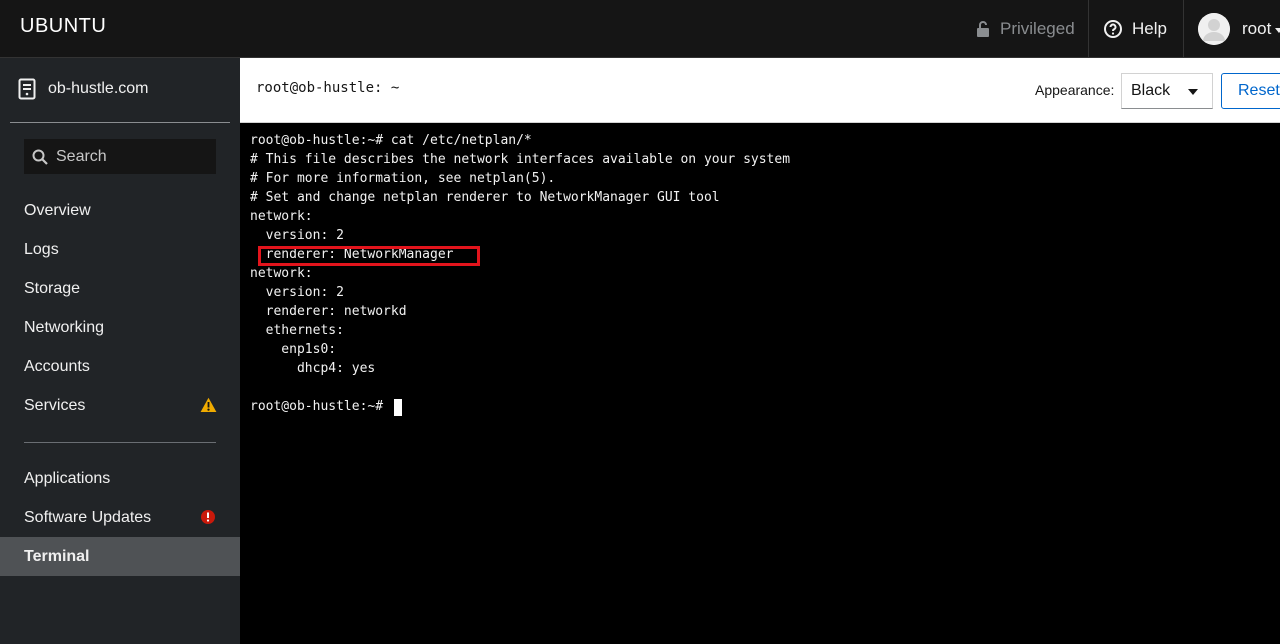 This screenshot has height=644, width=1280. What do you see at coordinates (88, 517) in the screenshot?
I see `sidebar-item-label: Software Updates` at bounding box center [88, 517].